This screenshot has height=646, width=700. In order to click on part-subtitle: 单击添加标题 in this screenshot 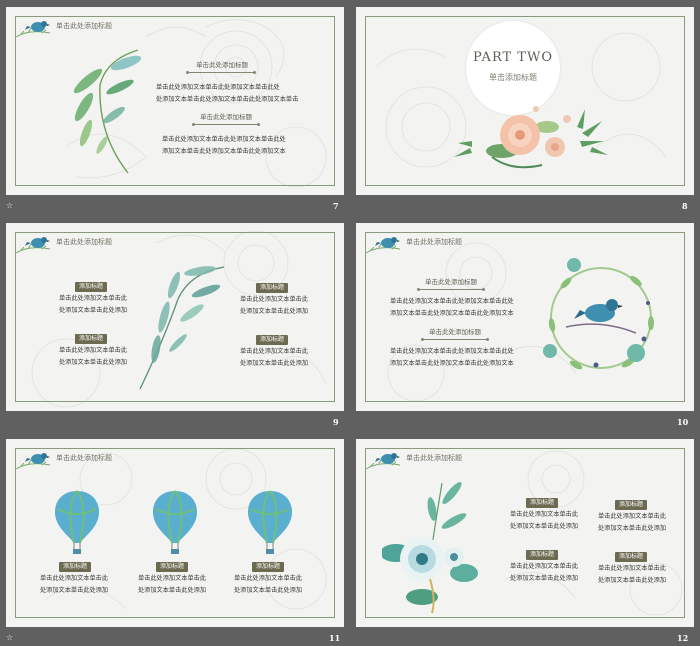, I will do `click(513, 77)`.